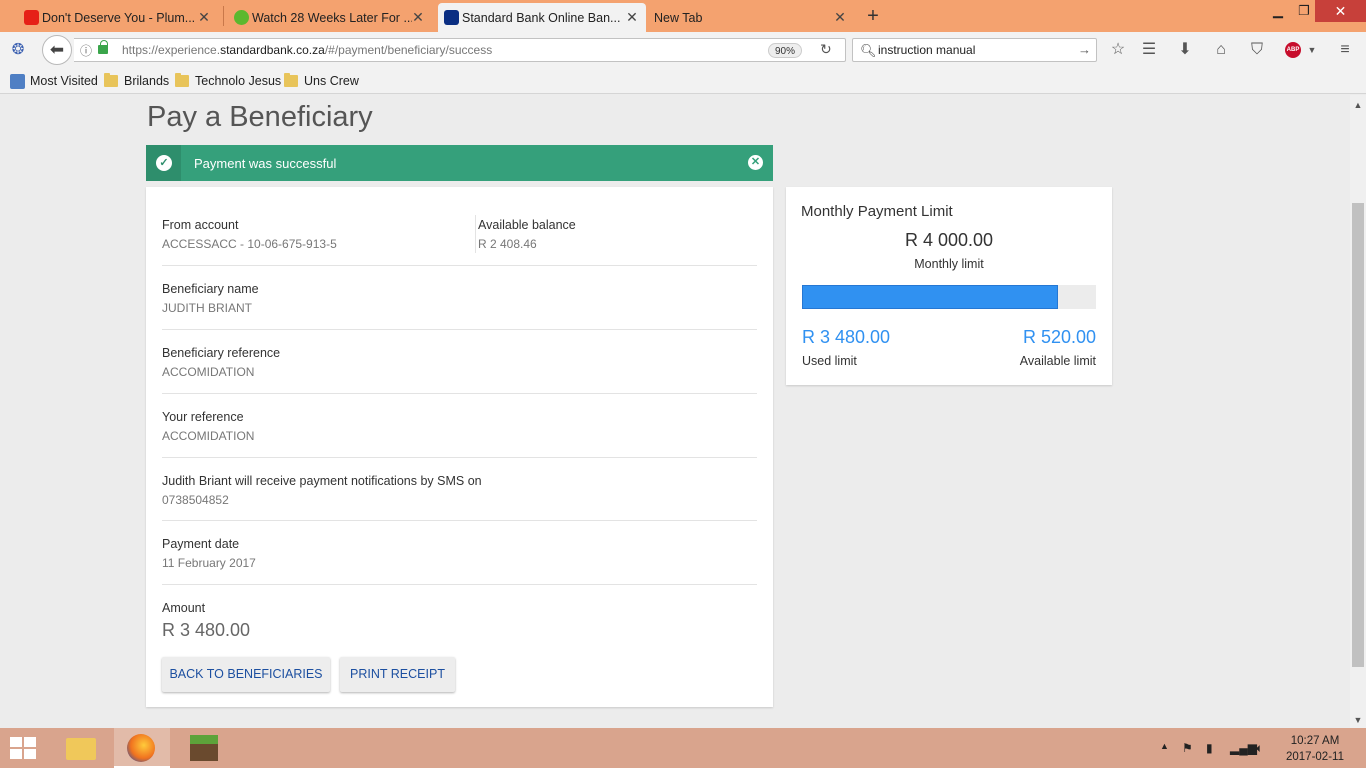  What do you see at coordinates (246, 674) in the screenshot?
I see `back-to-beneficiaries-button: BACK TO BENEFICIARIES` at bounding box center [246, 674].